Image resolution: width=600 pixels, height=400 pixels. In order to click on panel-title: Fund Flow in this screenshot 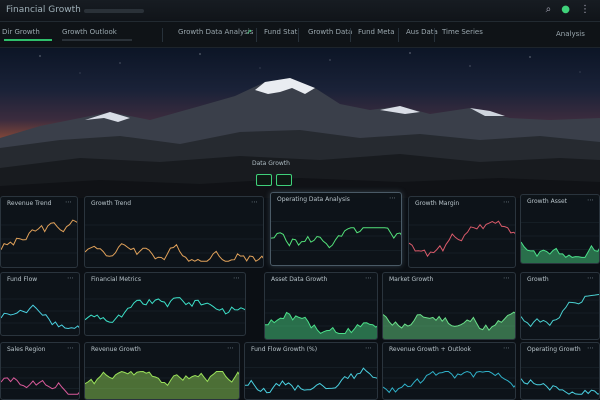, I will do `click(22, 279)`.